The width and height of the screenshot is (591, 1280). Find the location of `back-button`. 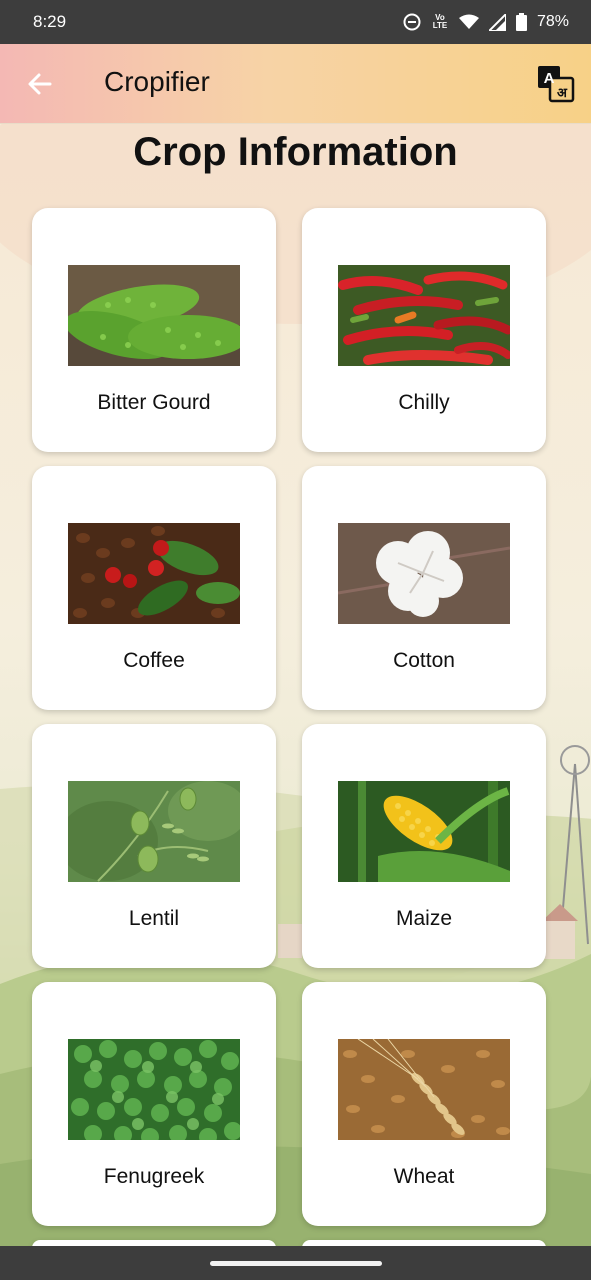

back-button is located at coordinates (40, 84).